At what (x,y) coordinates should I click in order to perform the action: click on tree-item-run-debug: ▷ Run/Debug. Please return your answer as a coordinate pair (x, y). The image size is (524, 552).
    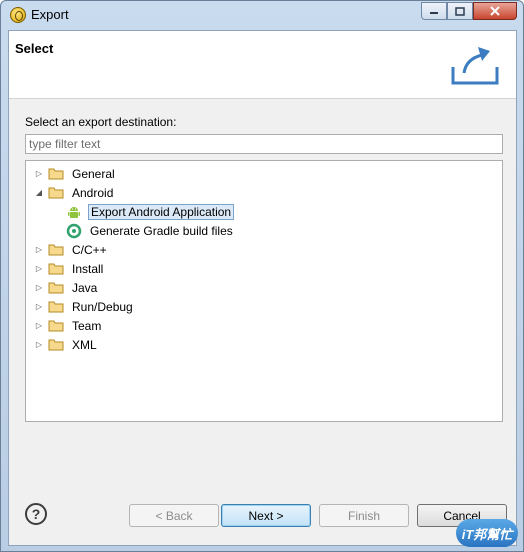
    Looking at the image, I should click on (84, 306).